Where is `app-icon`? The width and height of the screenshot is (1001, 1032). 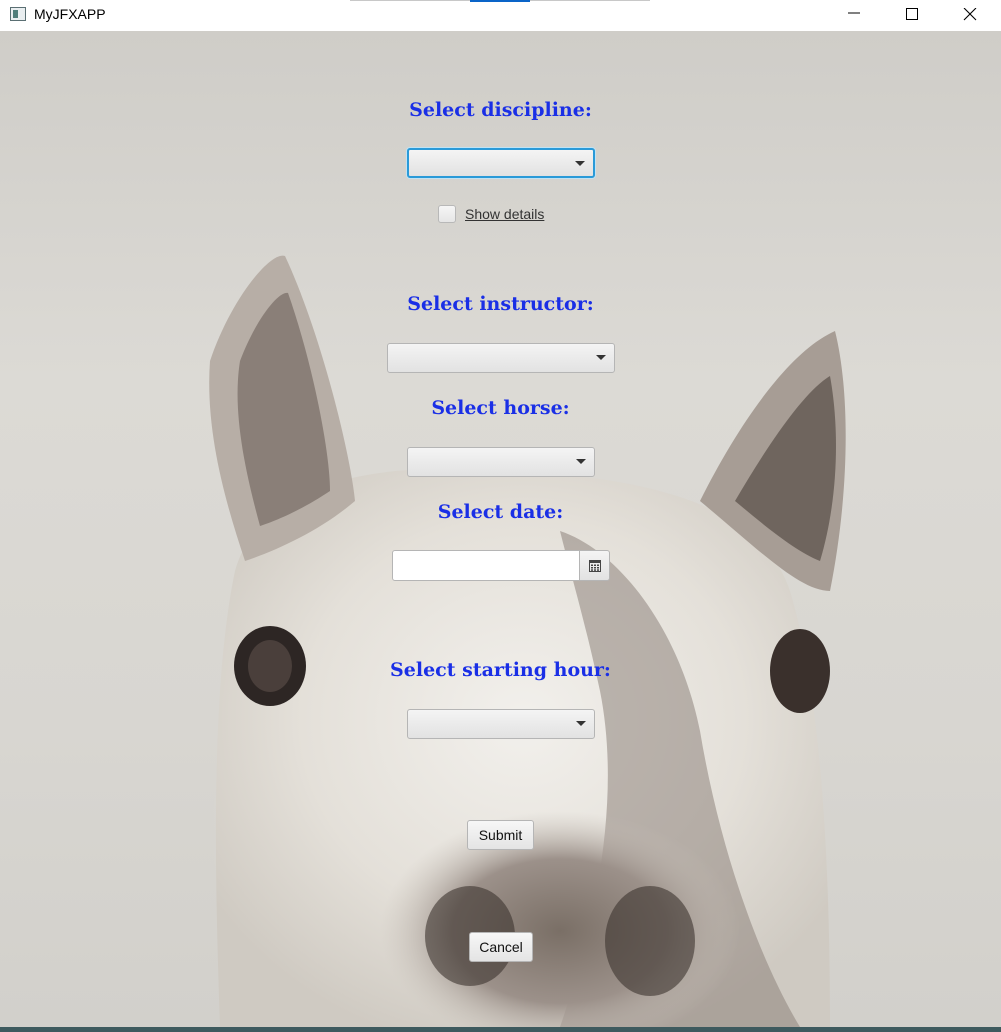
app-icon is located at coordinates (18, 14).